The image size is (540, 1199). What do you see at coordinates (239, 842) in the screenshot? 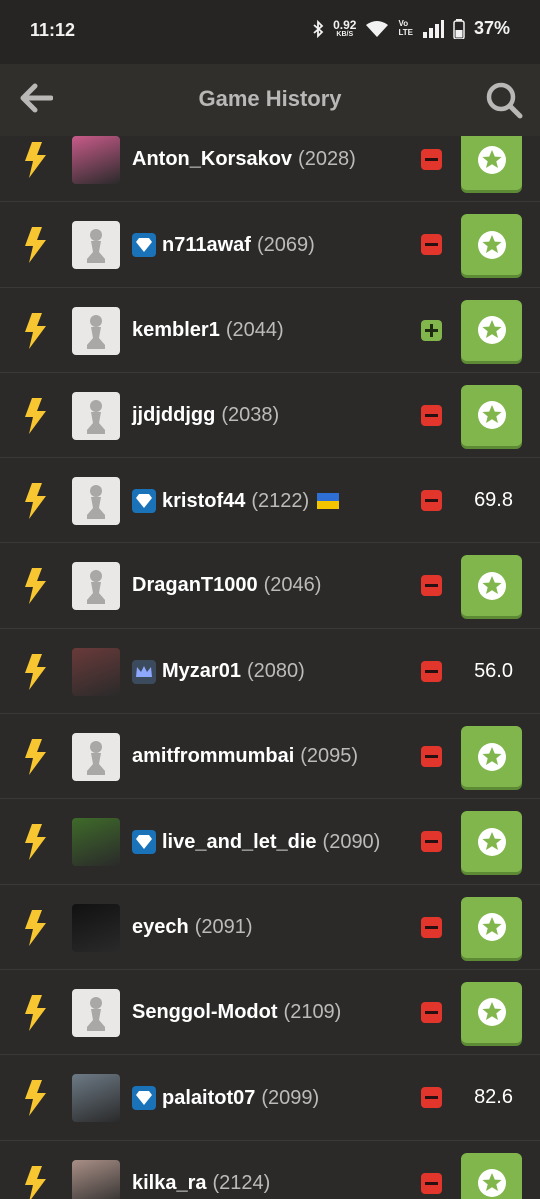
I see `username: live_and_let_die` at bounding box center [239, 842].